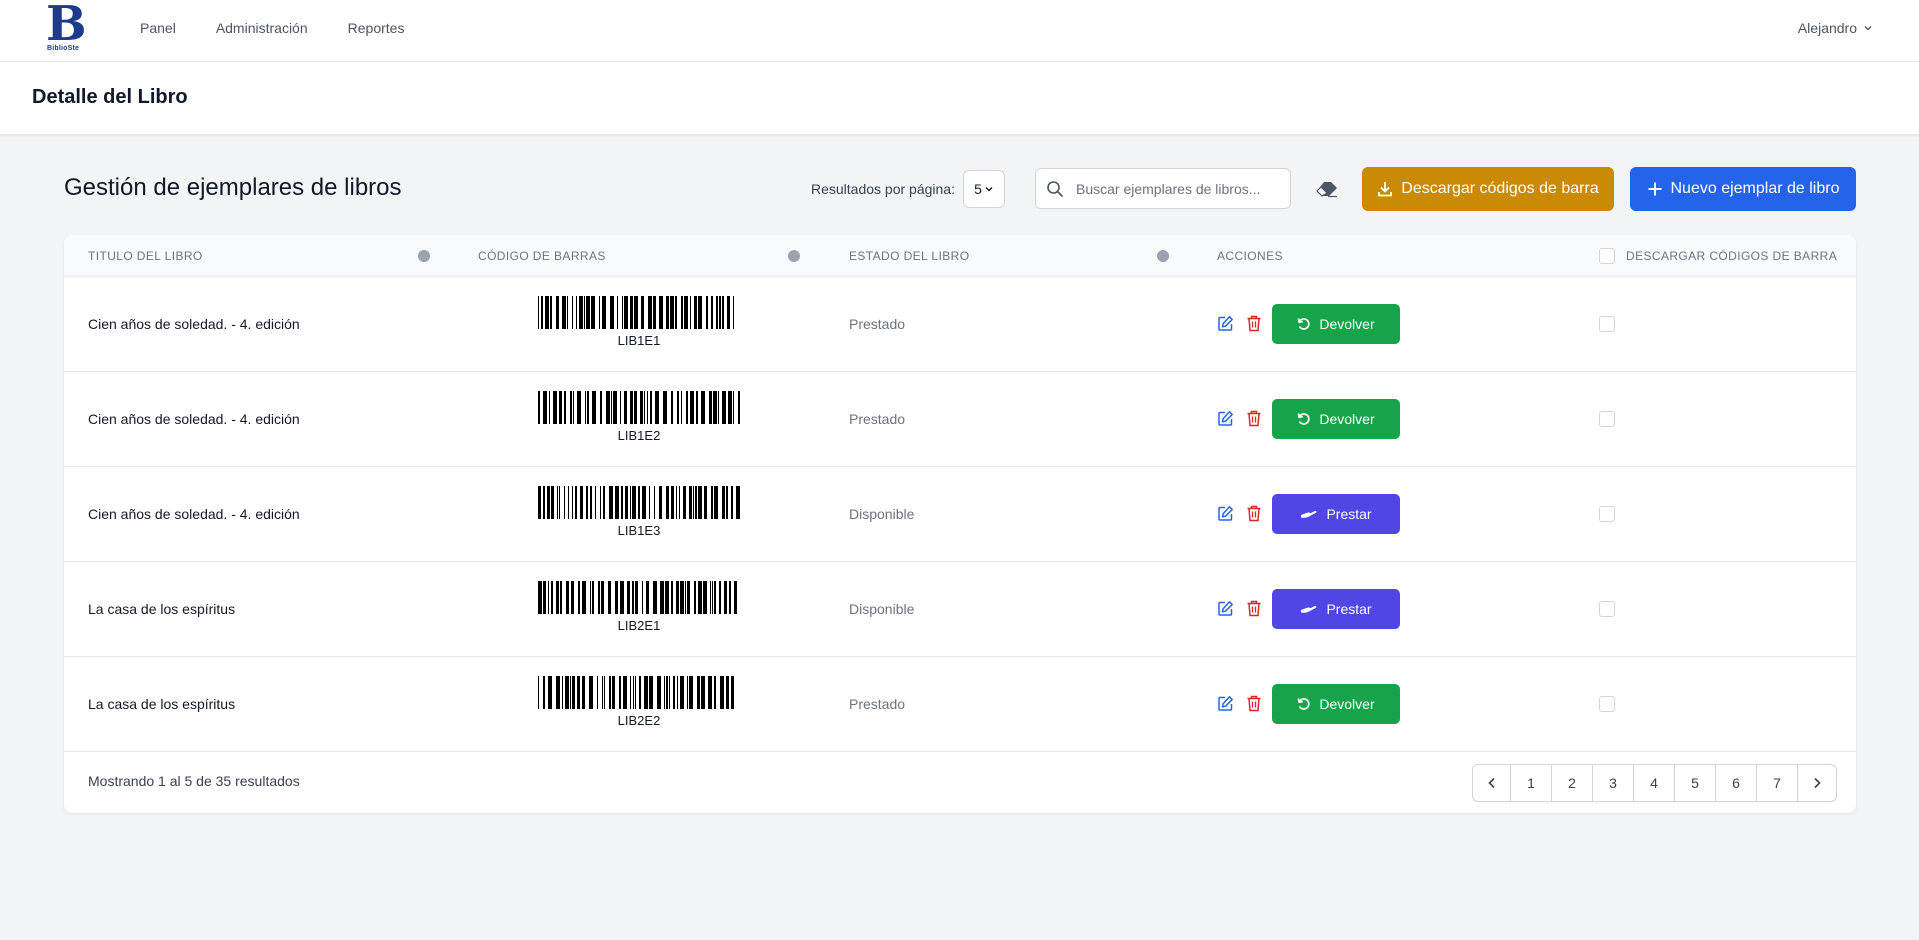 Image resolution: width=1919 pixels, height=940 pixels. I want to click on new-copy-label: Nuevo ejemplar de libro, so click(1755, 188).